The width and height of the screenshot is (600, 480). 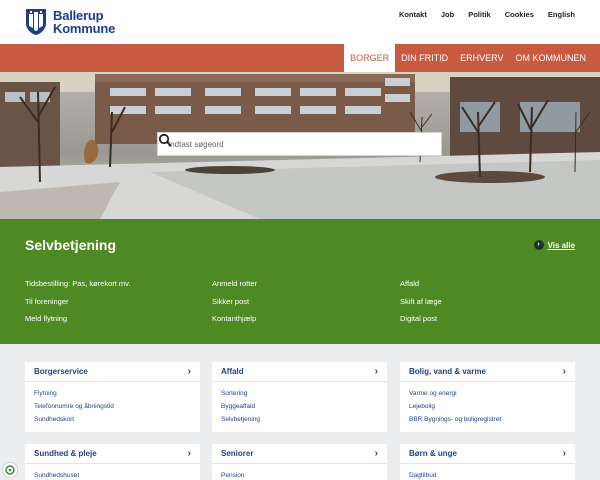 I want to click on coat-of-arms-icon, so click(x=36, y=22).